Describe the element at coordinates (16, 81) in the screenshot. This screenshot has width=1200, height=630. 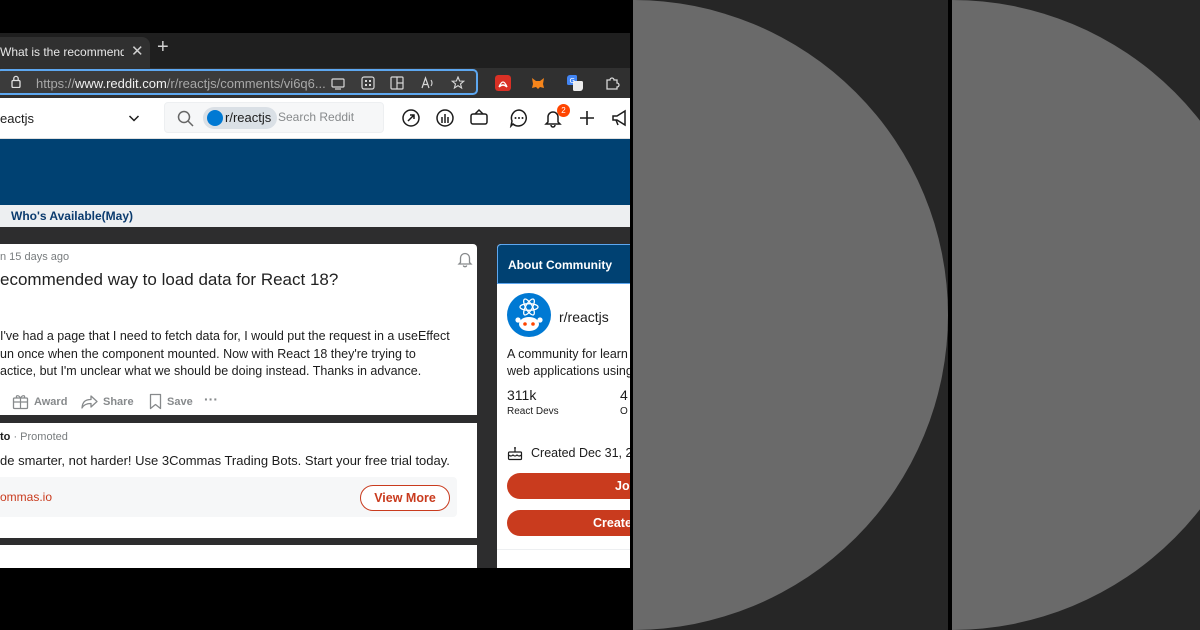
I see `lock-icon` at that location.